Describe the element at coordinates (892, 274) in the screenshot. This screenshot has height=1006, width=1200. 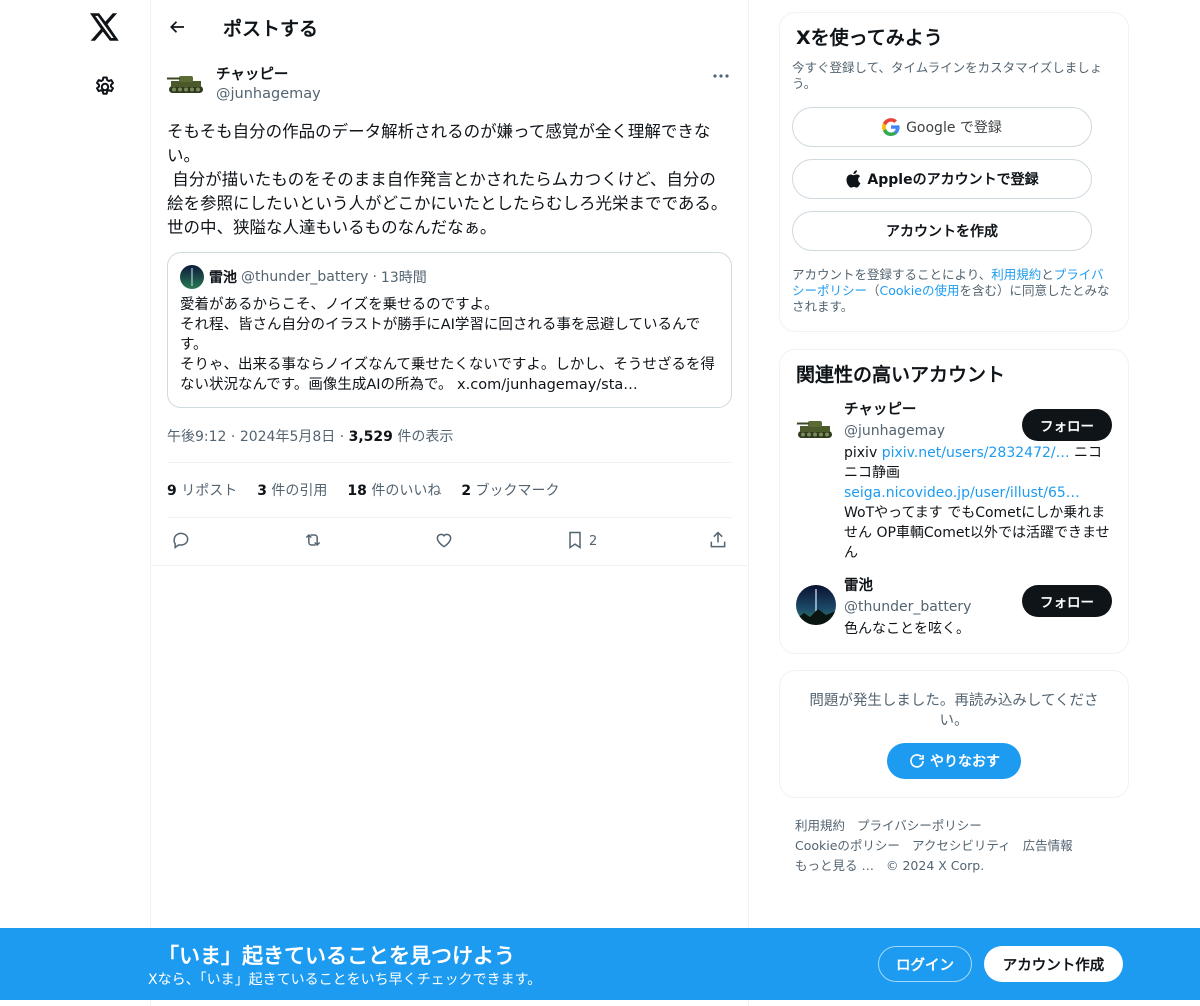
I see `legal-prefix: アカウントを登録することにより、` at that location.